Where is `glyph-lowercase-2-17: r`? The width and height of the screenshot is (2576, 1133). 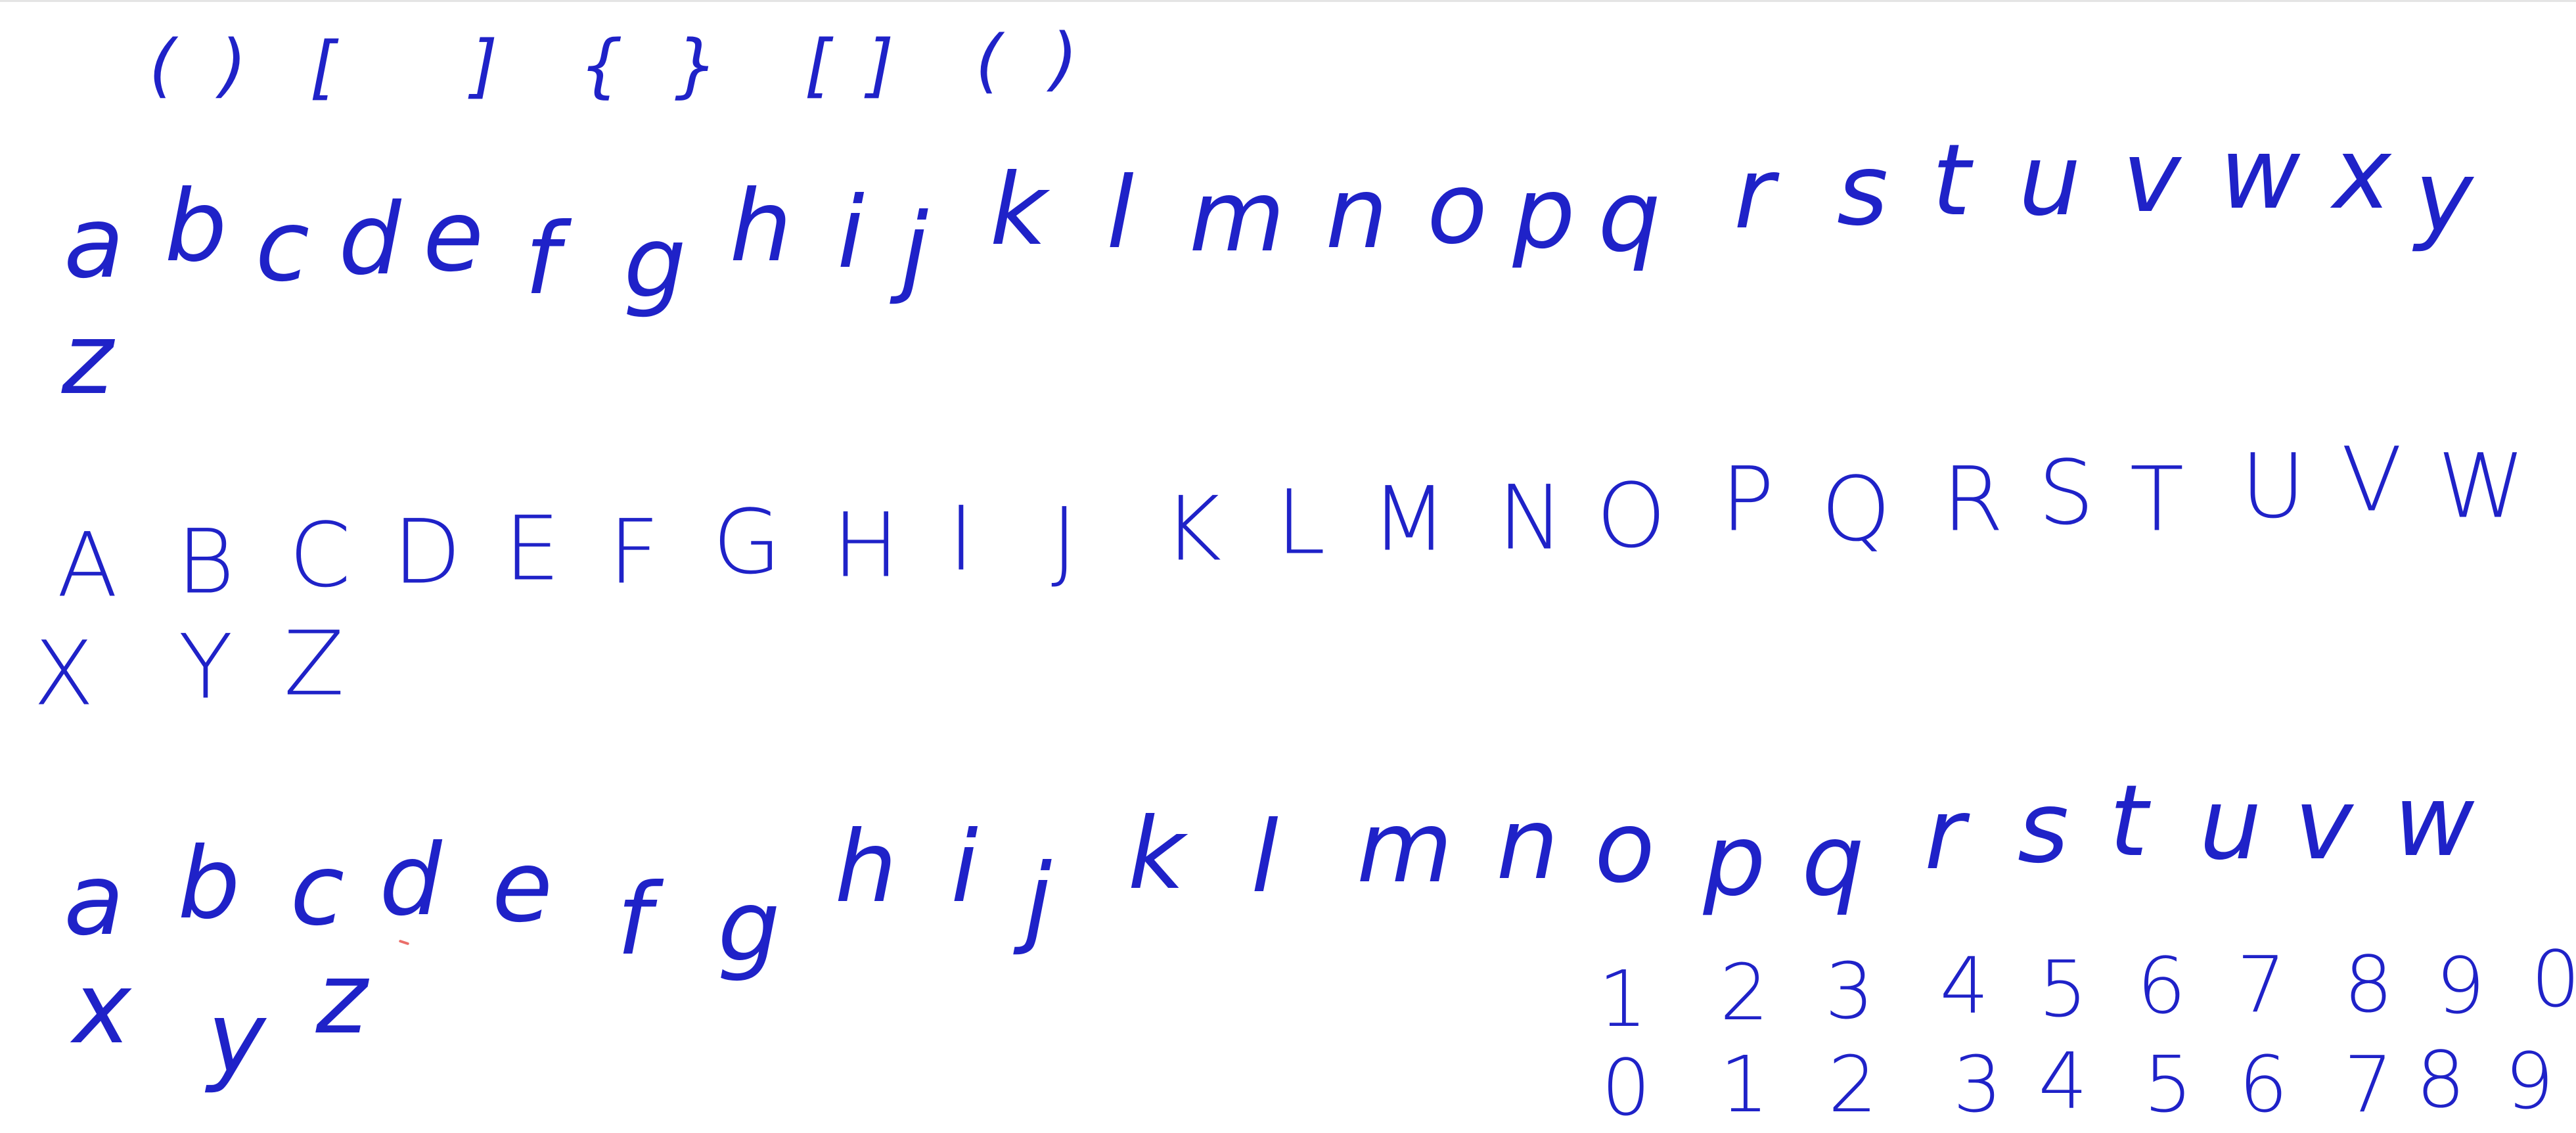 glyph-lowercase-2-17: r is located at coordinates (1944, 834).